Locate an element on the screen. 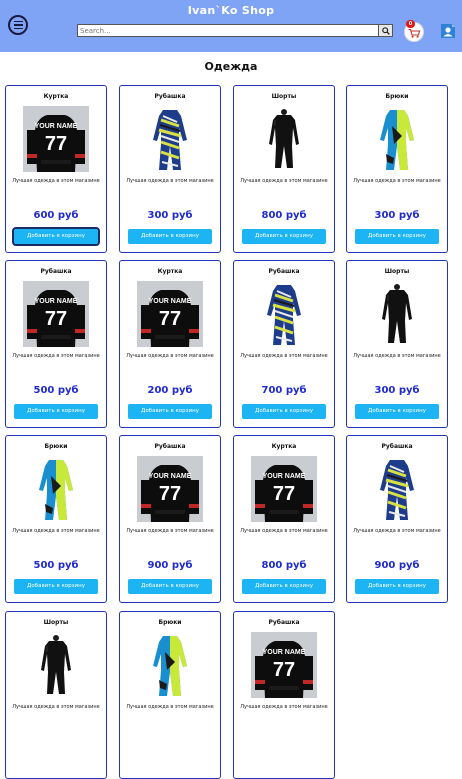  product-card: Шорты Лучшая одежда в этом магазине is located at coordinates (56, 695).